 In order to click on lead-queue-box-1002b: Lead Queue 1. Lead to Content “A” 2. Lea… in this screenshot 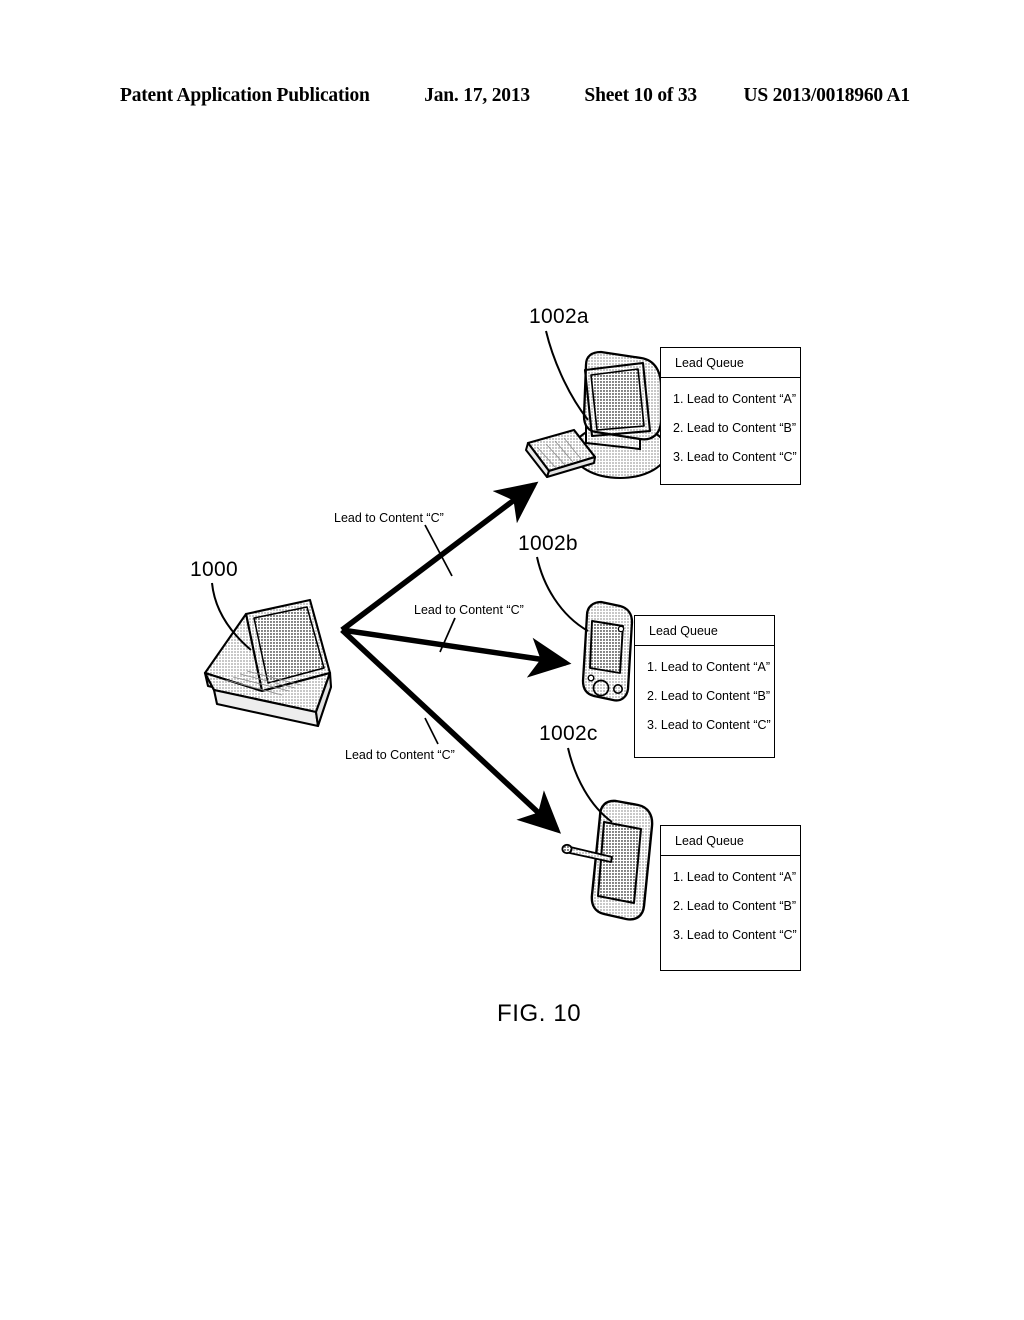, I will do `click(704, 686)`.